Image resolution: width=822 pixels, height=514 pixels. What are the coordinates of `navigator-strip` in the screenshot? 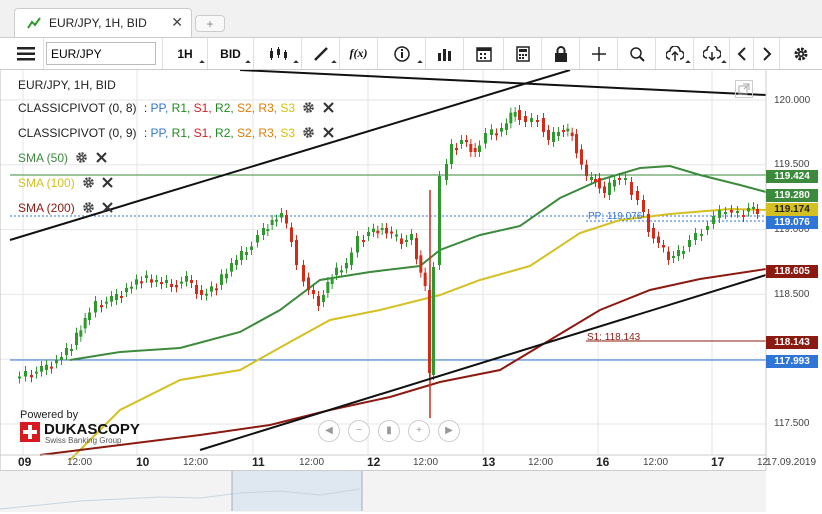 It's located at (383, 491).